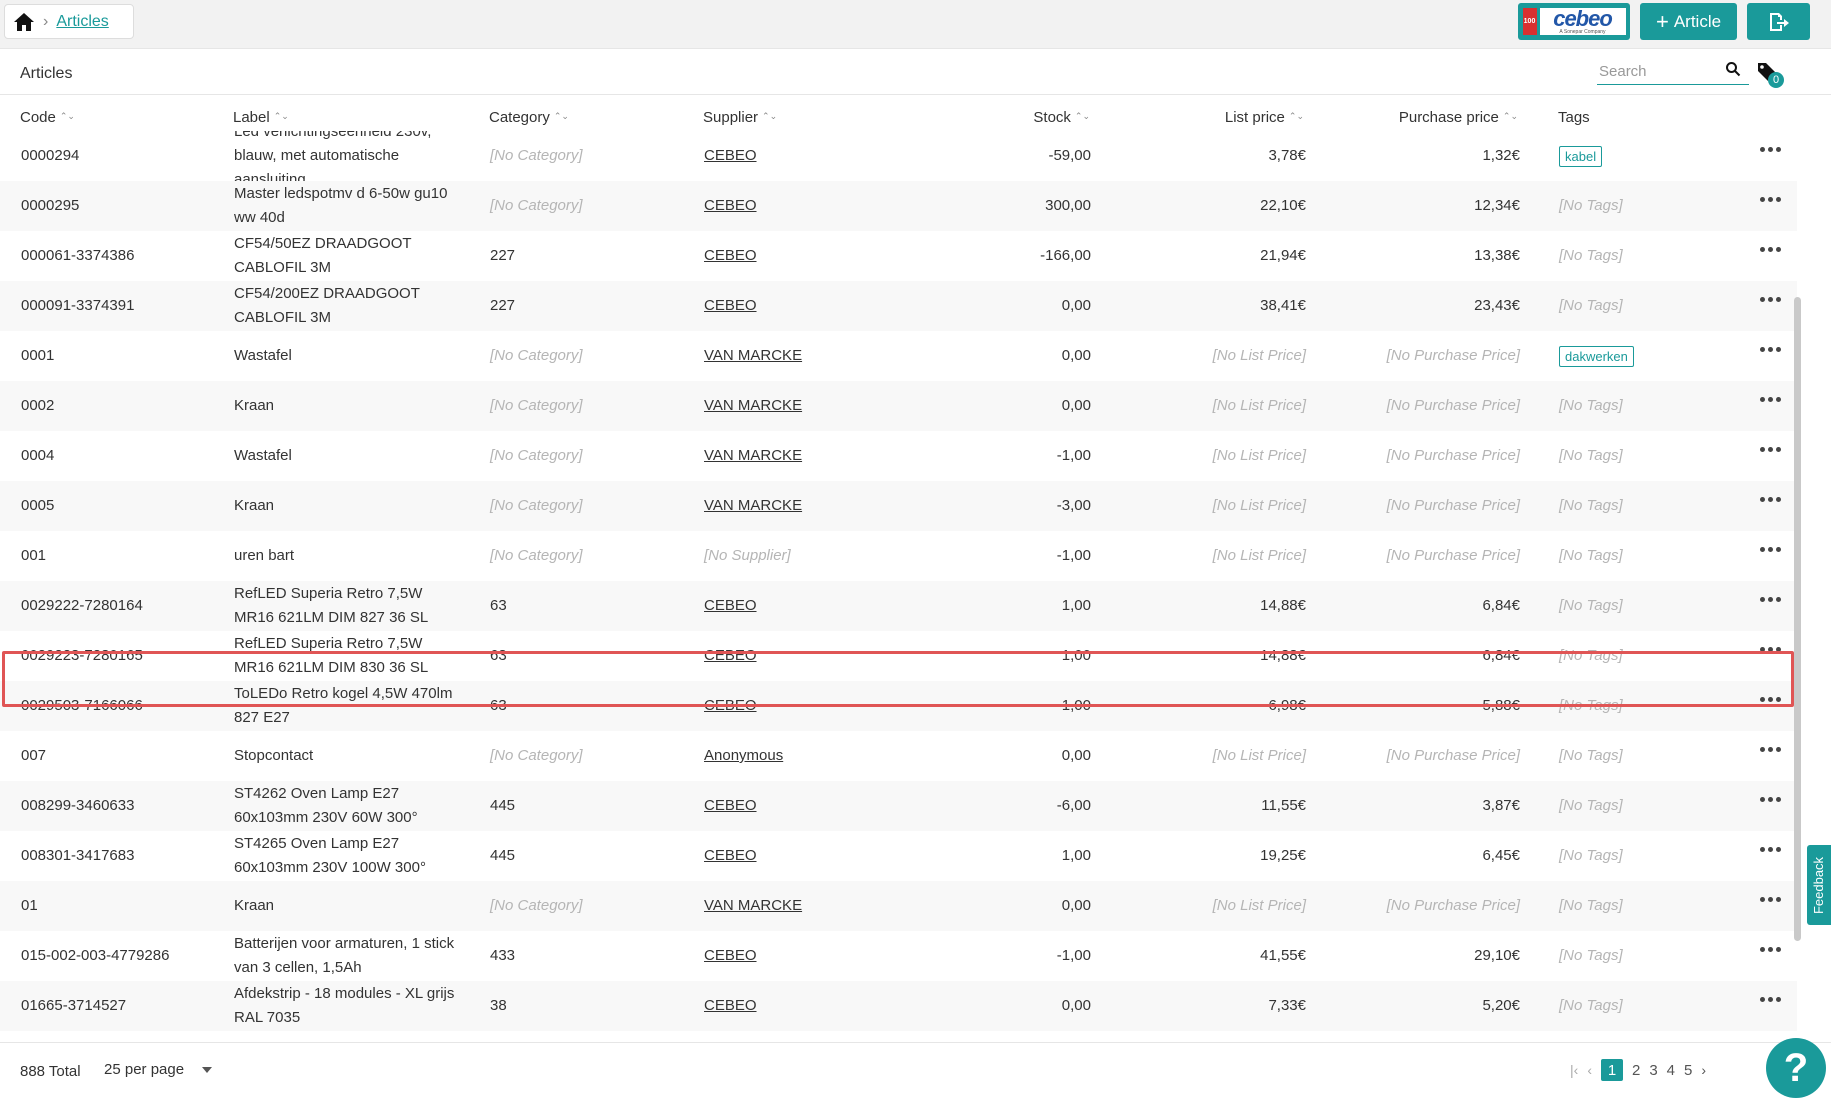  I want to click on column-header-stock: Stock ⌃⌄, so click(1035, 117).